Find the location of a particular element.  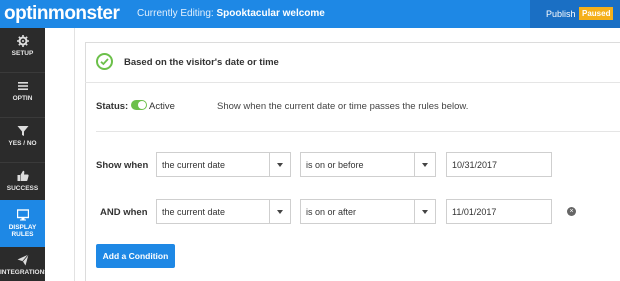

add-condition-button: Add a Condition is located at coordinates (135, 256).